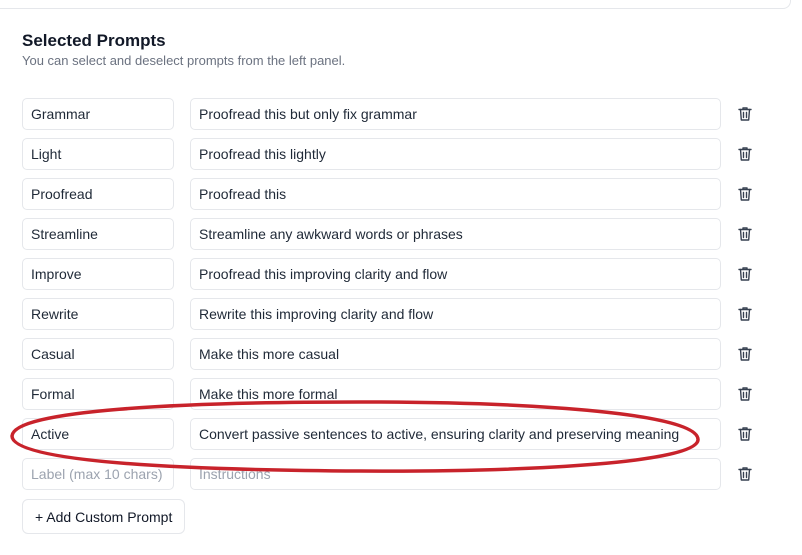 Image resolution: width=802 pixels, height=555 pixels. I want to click on new-prompt-label-input, so click(98, 474).